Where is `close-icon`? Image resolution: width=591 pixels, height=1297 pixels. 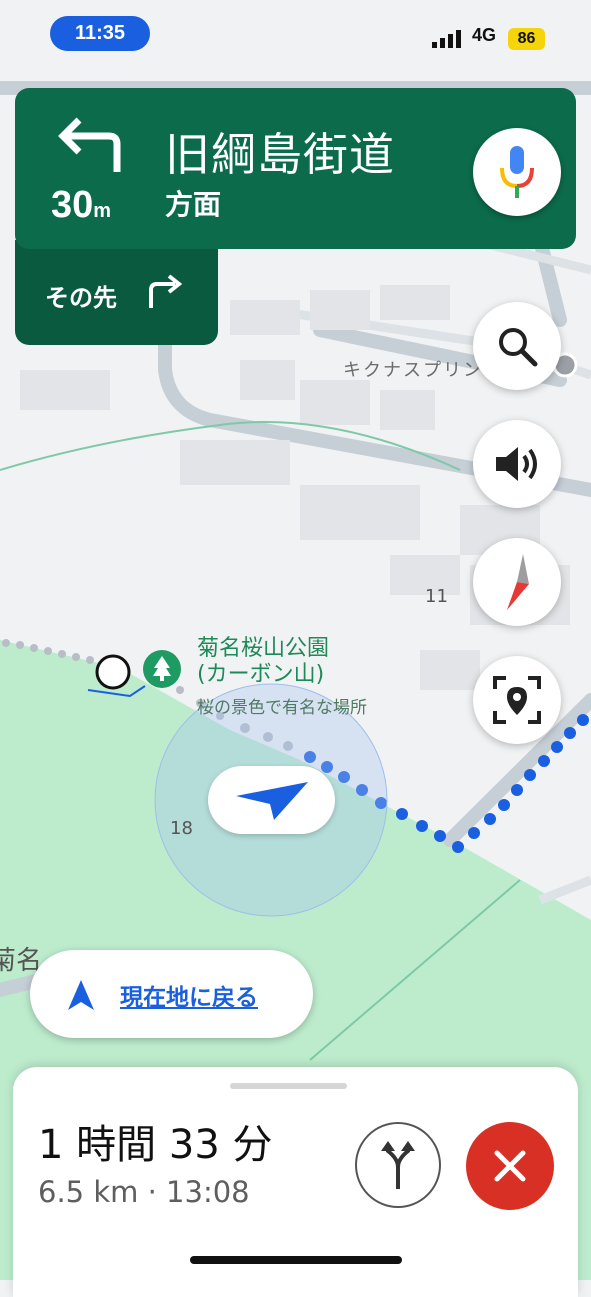 close-icon is located at coordinates (510, 1166).